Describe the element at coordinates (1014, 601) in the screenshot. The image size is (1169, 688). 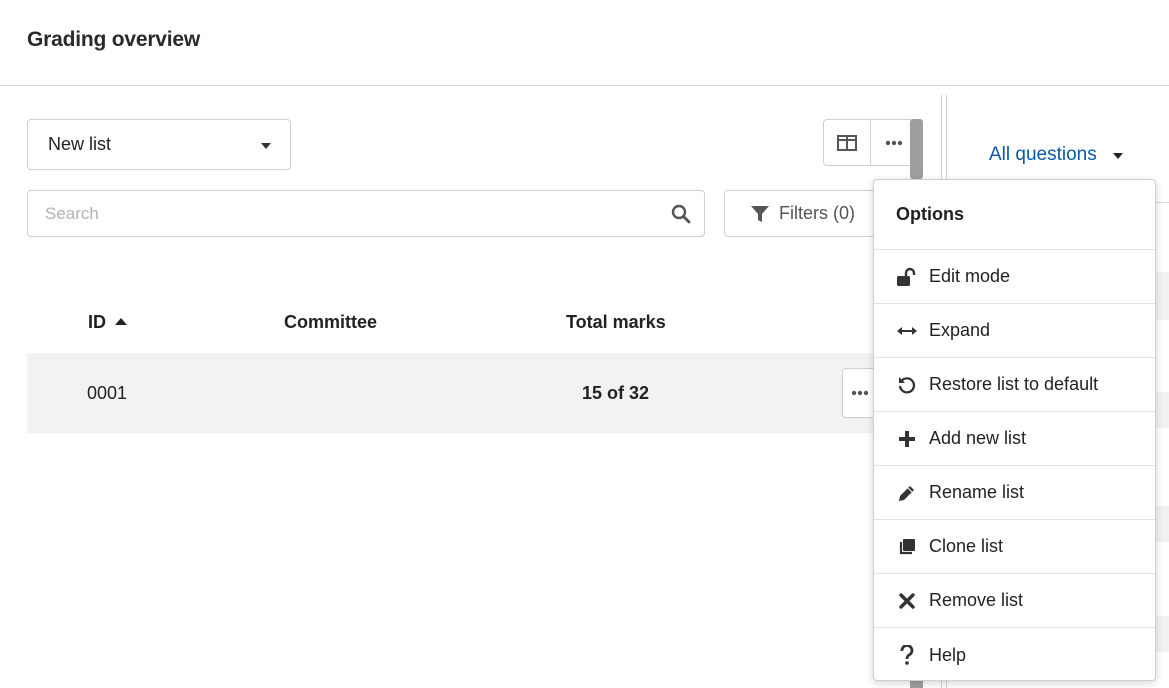
I see `menu-item-remove-list: Remove list` at that location.